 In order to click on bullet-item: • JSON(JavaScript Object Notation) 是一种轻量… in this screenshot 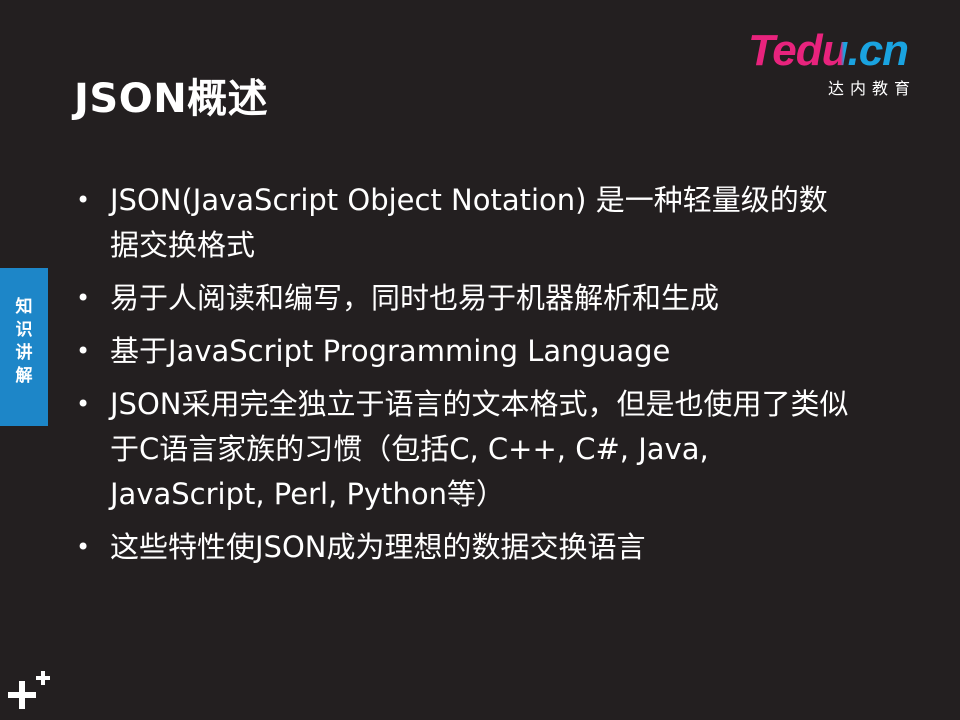, I will do `click(462, 223)`.